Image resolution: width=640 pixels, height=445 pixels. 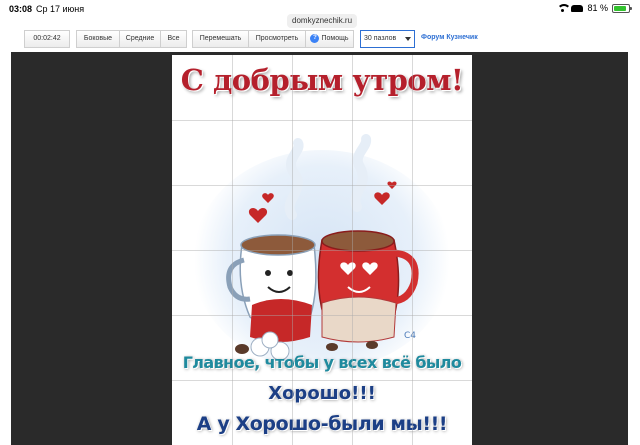 What do you see at coordinates (449, 37) in the screenshot?
I see `forum-link: Форум Кузнечик` at bounding box center [449, 37].